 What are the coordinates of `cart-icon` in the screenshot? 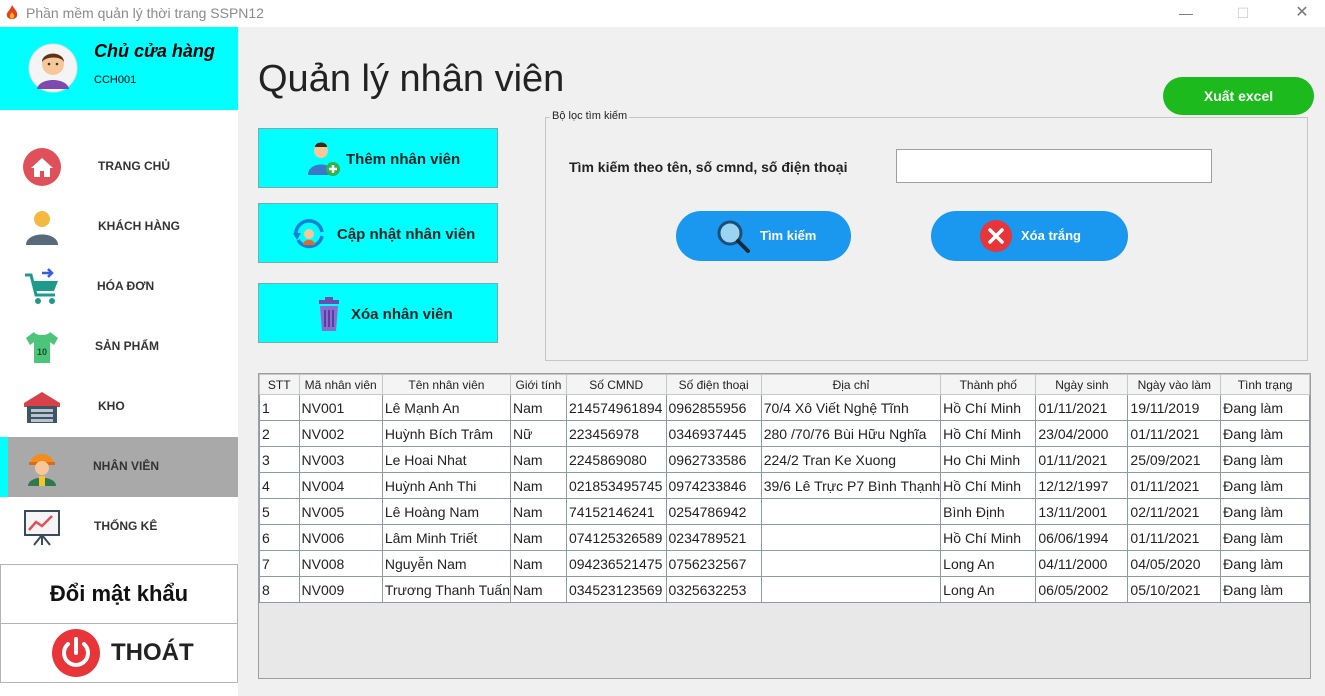 It's located at (41, 286).